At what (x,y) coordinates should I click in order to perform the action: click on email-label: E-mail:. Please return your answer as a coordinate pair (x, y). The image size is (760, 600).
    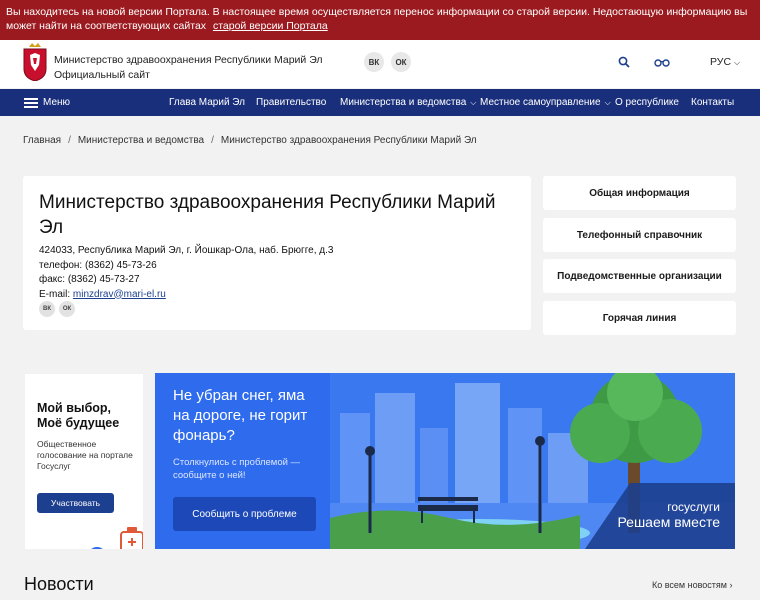
    Looking at the image, I should click on (55, 294).